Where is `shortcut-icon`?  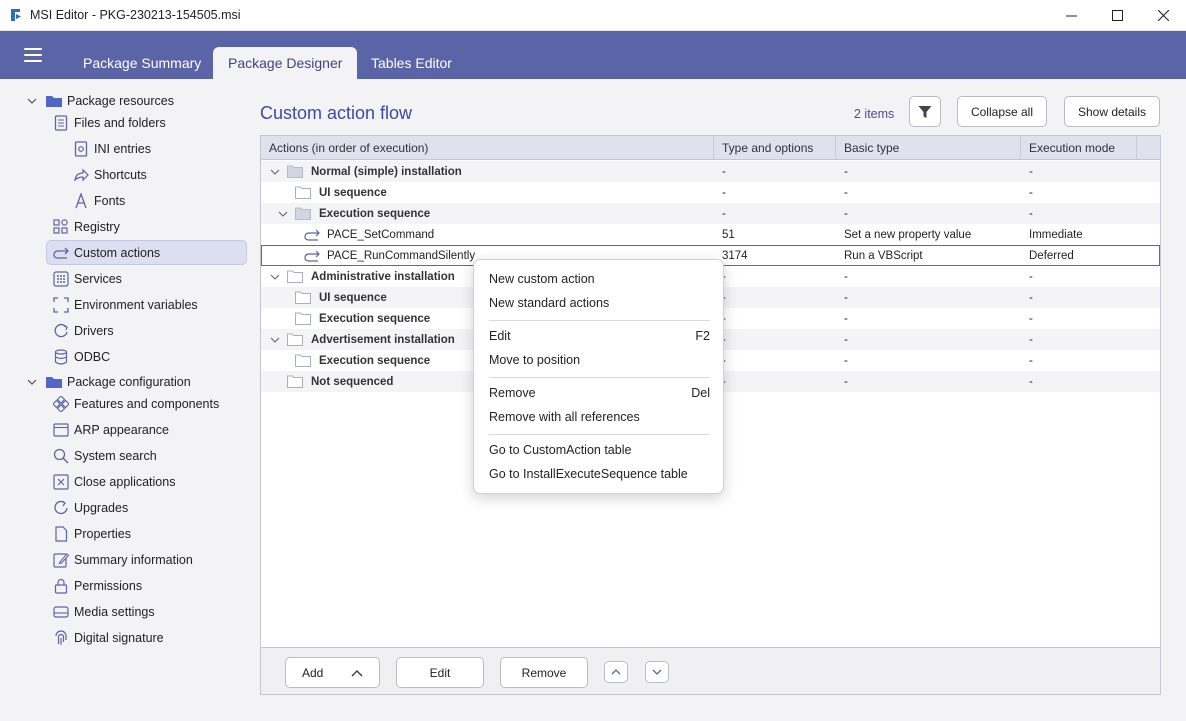
shortcut-icon is located at coordinates (81, 175).